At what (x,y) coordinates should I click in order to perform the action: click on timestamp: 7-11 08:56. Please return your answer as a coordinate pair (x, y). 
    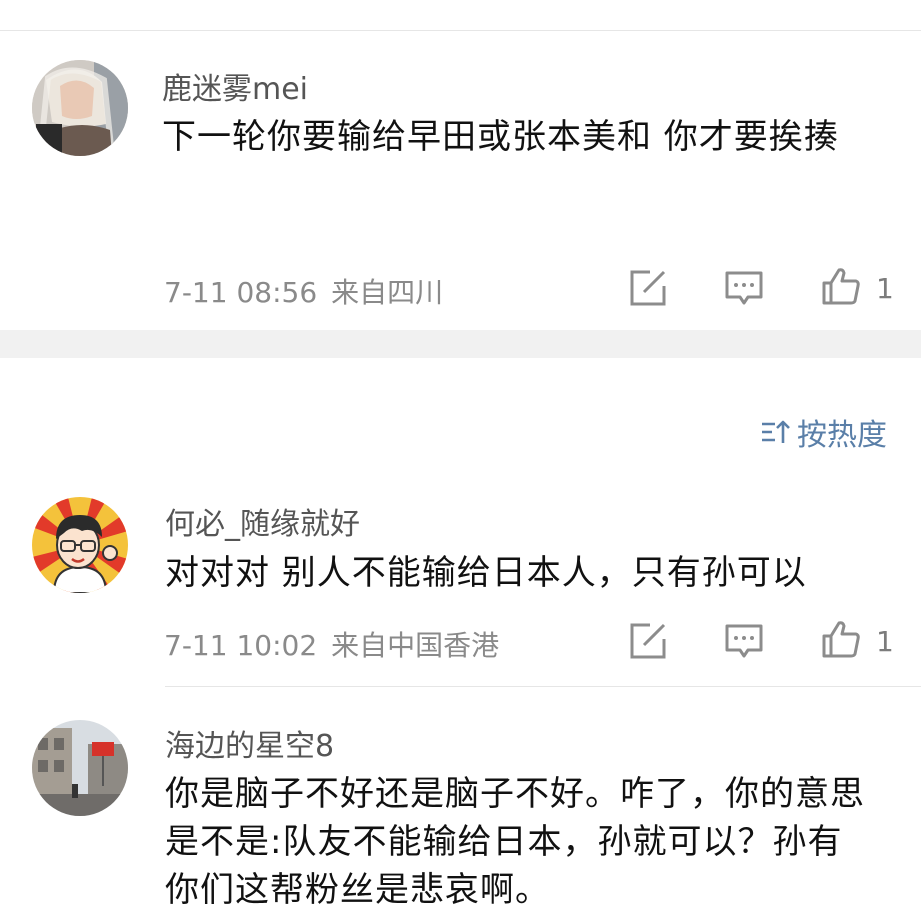
    Looking at the image, I should click on (241, 292).